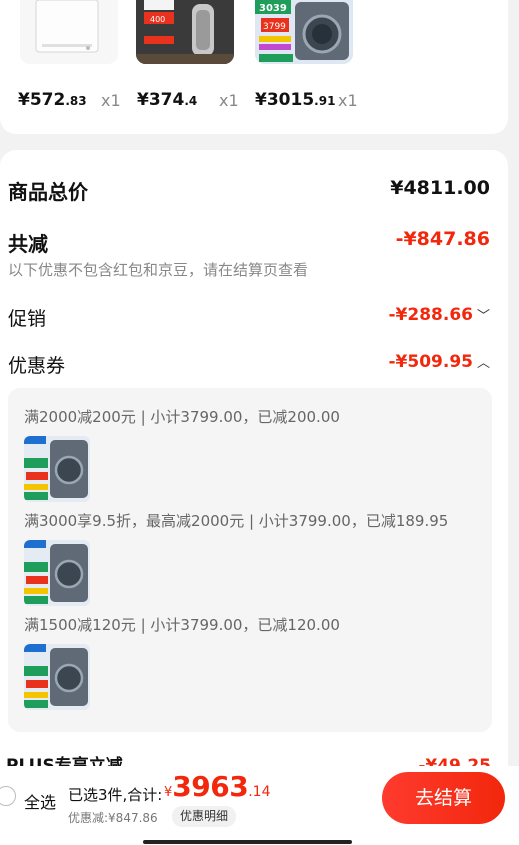 This screenshot has width=519, height=845. What do you see at coordinates (236, 521) in the screenshot?
I see `coupon-rule-2: 满3000享9.5折，最高减2000元 | 小计3799.00，已减189.95` at bounding box center [236, 521].